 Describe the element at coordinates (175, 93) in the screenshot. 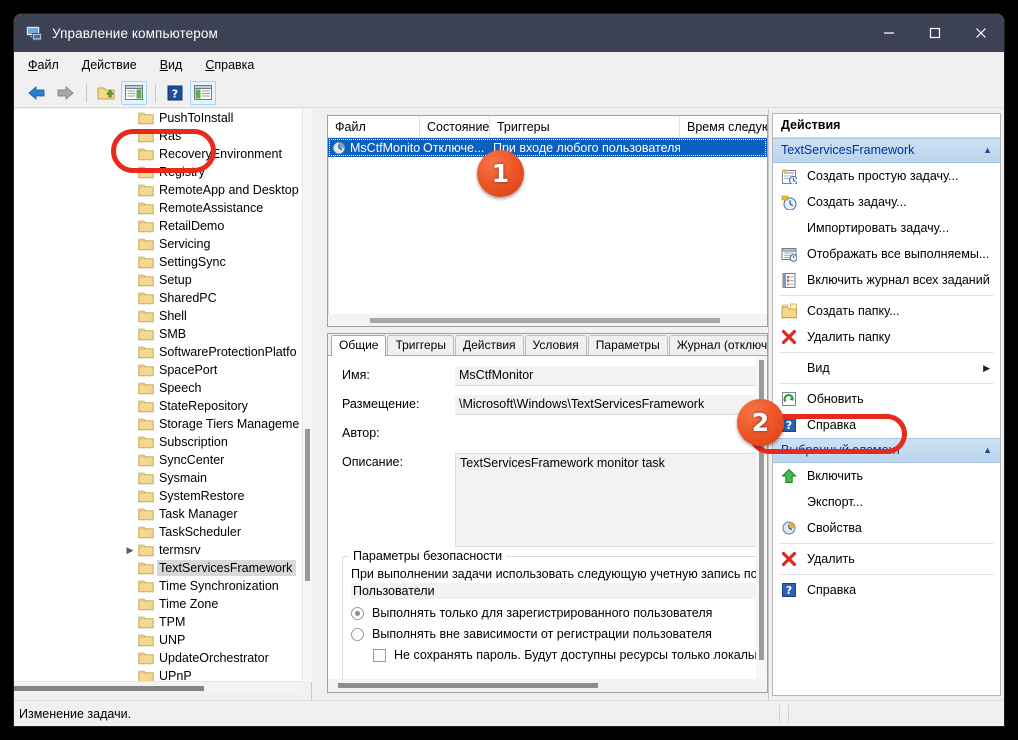

I see `help-button: ?` at that location.